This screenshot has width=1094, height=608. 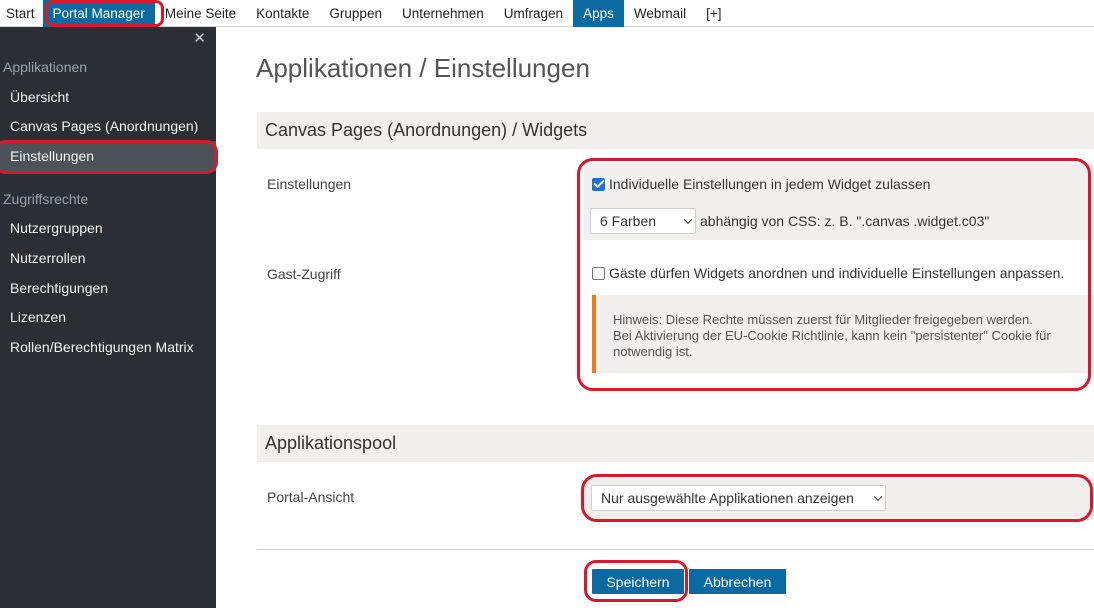 I want to click on nav-umfragen: Umfragen, so click(x=533, y=13).